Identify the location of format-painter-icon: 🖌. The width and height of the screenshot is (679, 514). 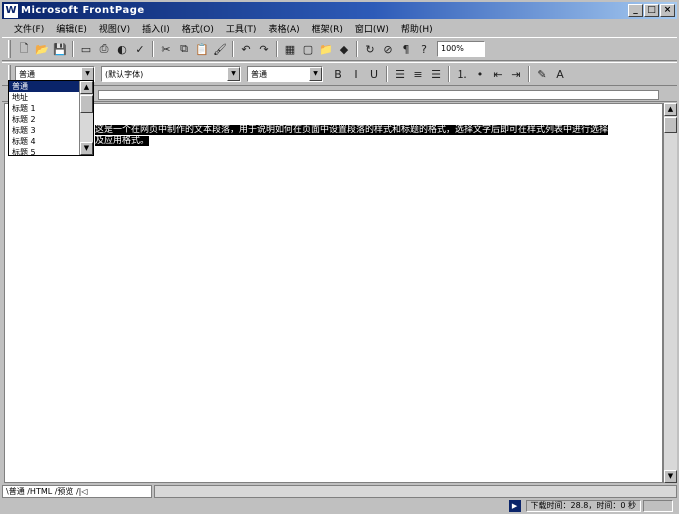
(220, 49).